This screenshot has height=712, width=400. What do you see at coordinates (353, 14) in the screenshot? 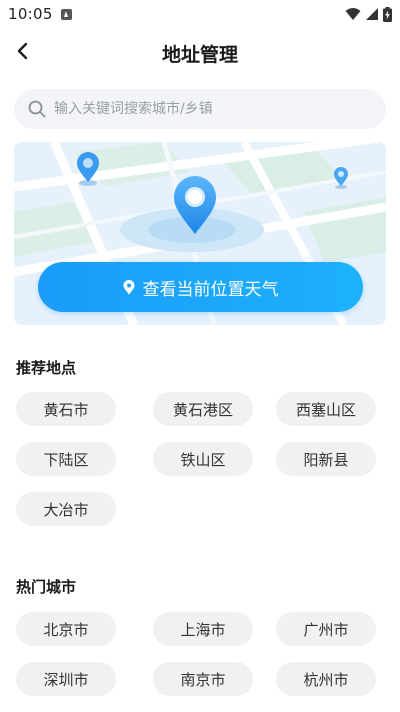
I see `wifi-icon` at bounding box center [353, 14].